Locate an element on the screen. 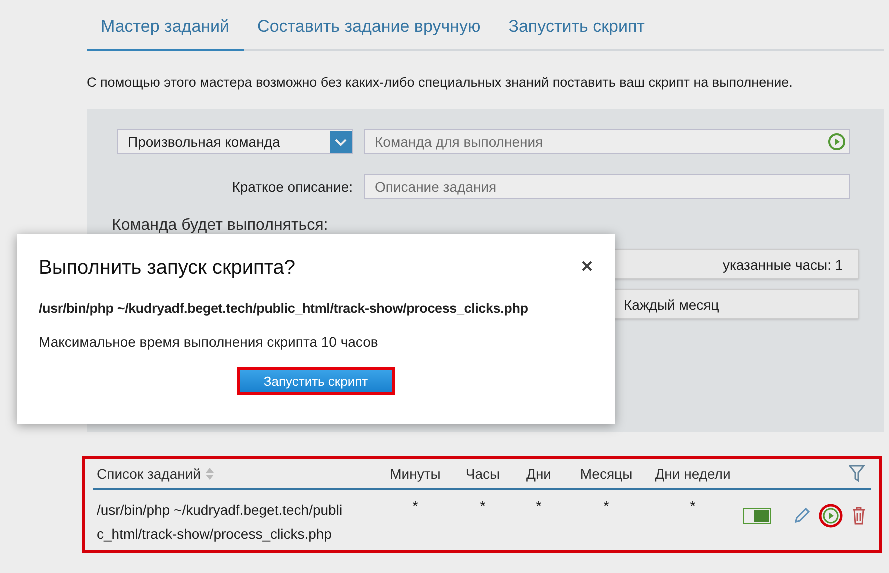  chevron-down-icon is located at coordinates (341, 141).